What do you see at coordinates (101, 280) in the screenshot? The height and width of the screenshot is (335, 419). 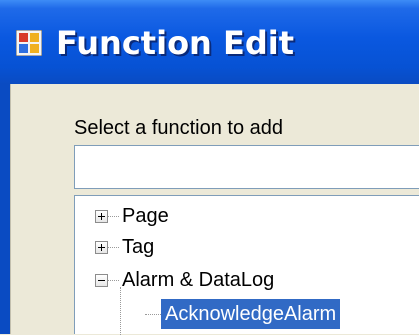 I see `collapse-icon` at bounding box center [101, 280].